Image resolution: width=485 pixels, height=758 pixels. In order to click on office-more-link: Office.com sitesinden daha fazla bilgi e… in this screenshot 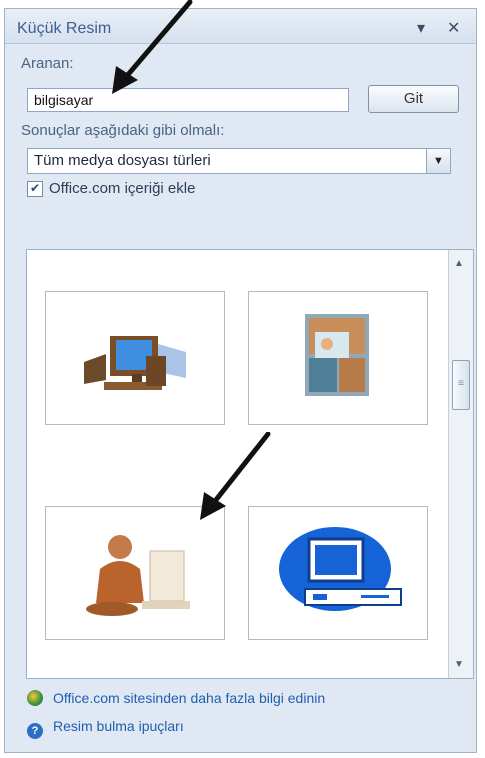, I will do `click(176, 698)`.